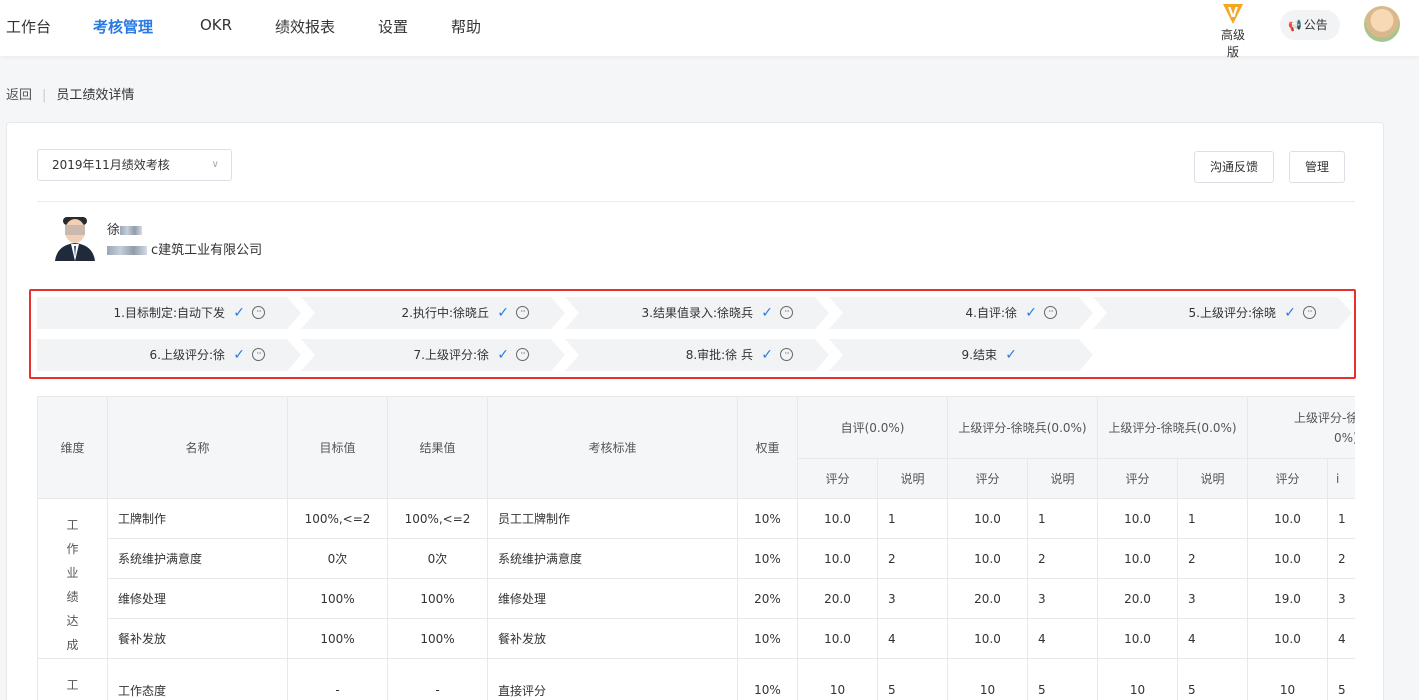  What do you see at coordinates (1023, 427) in the screenshot?
I see `col-group-sup1: 上级评分-徐晓兵(0.0%)` at bounding box center [1023, 427].